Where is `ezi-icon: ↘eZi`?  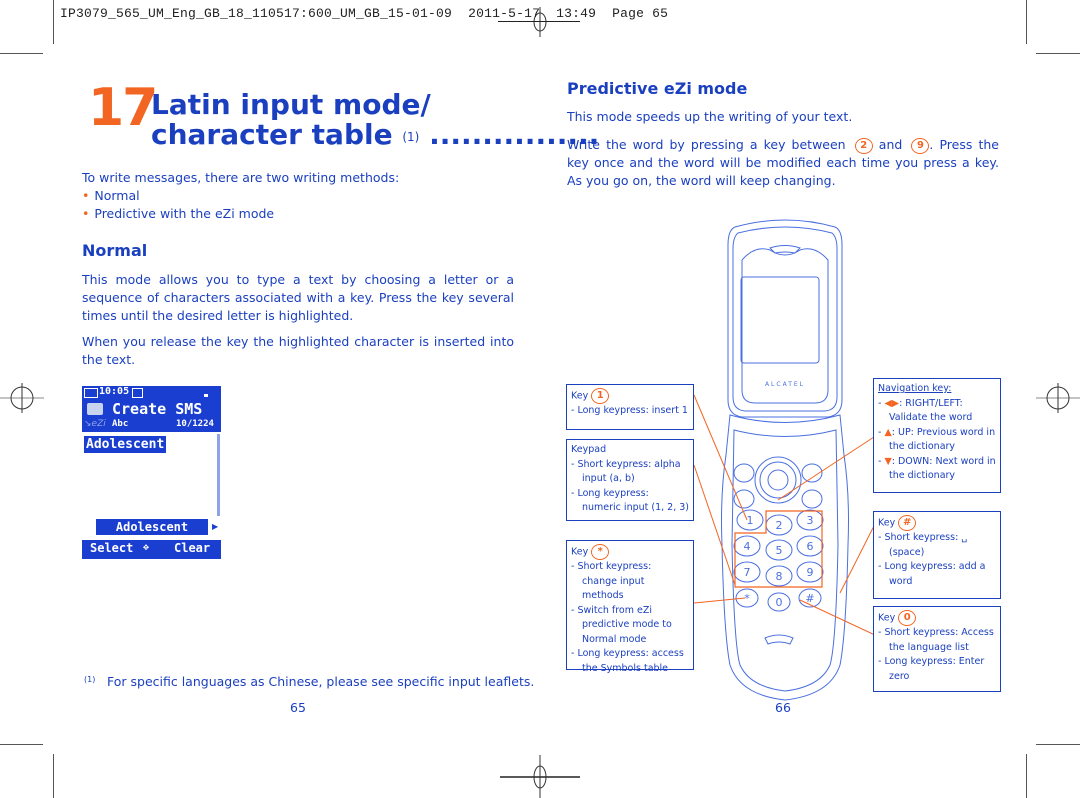 ezi-icon: ↘eZi is located at coordinates (95, 424).